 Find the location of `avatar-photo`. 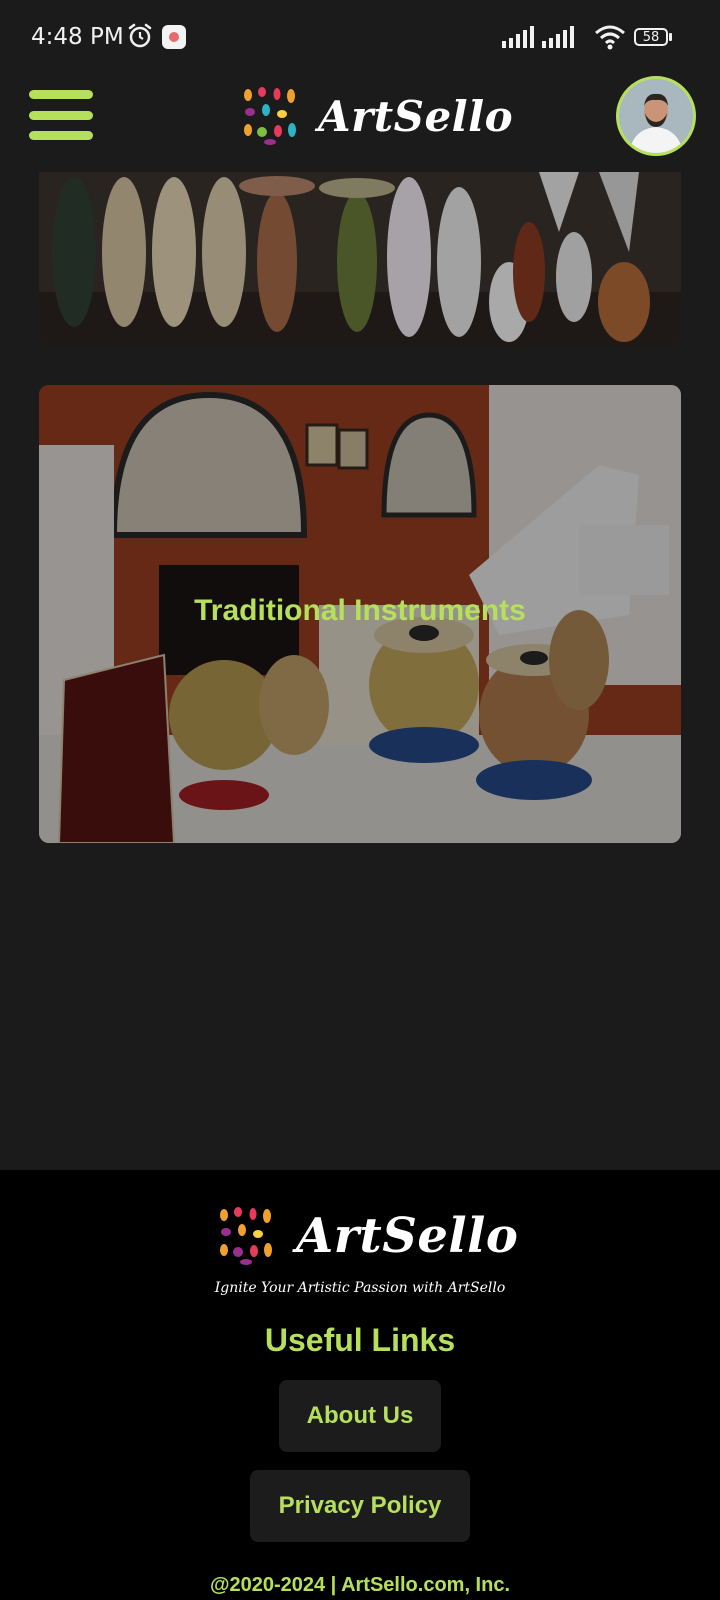

avatar-photo is located at coordinates (656, 116).